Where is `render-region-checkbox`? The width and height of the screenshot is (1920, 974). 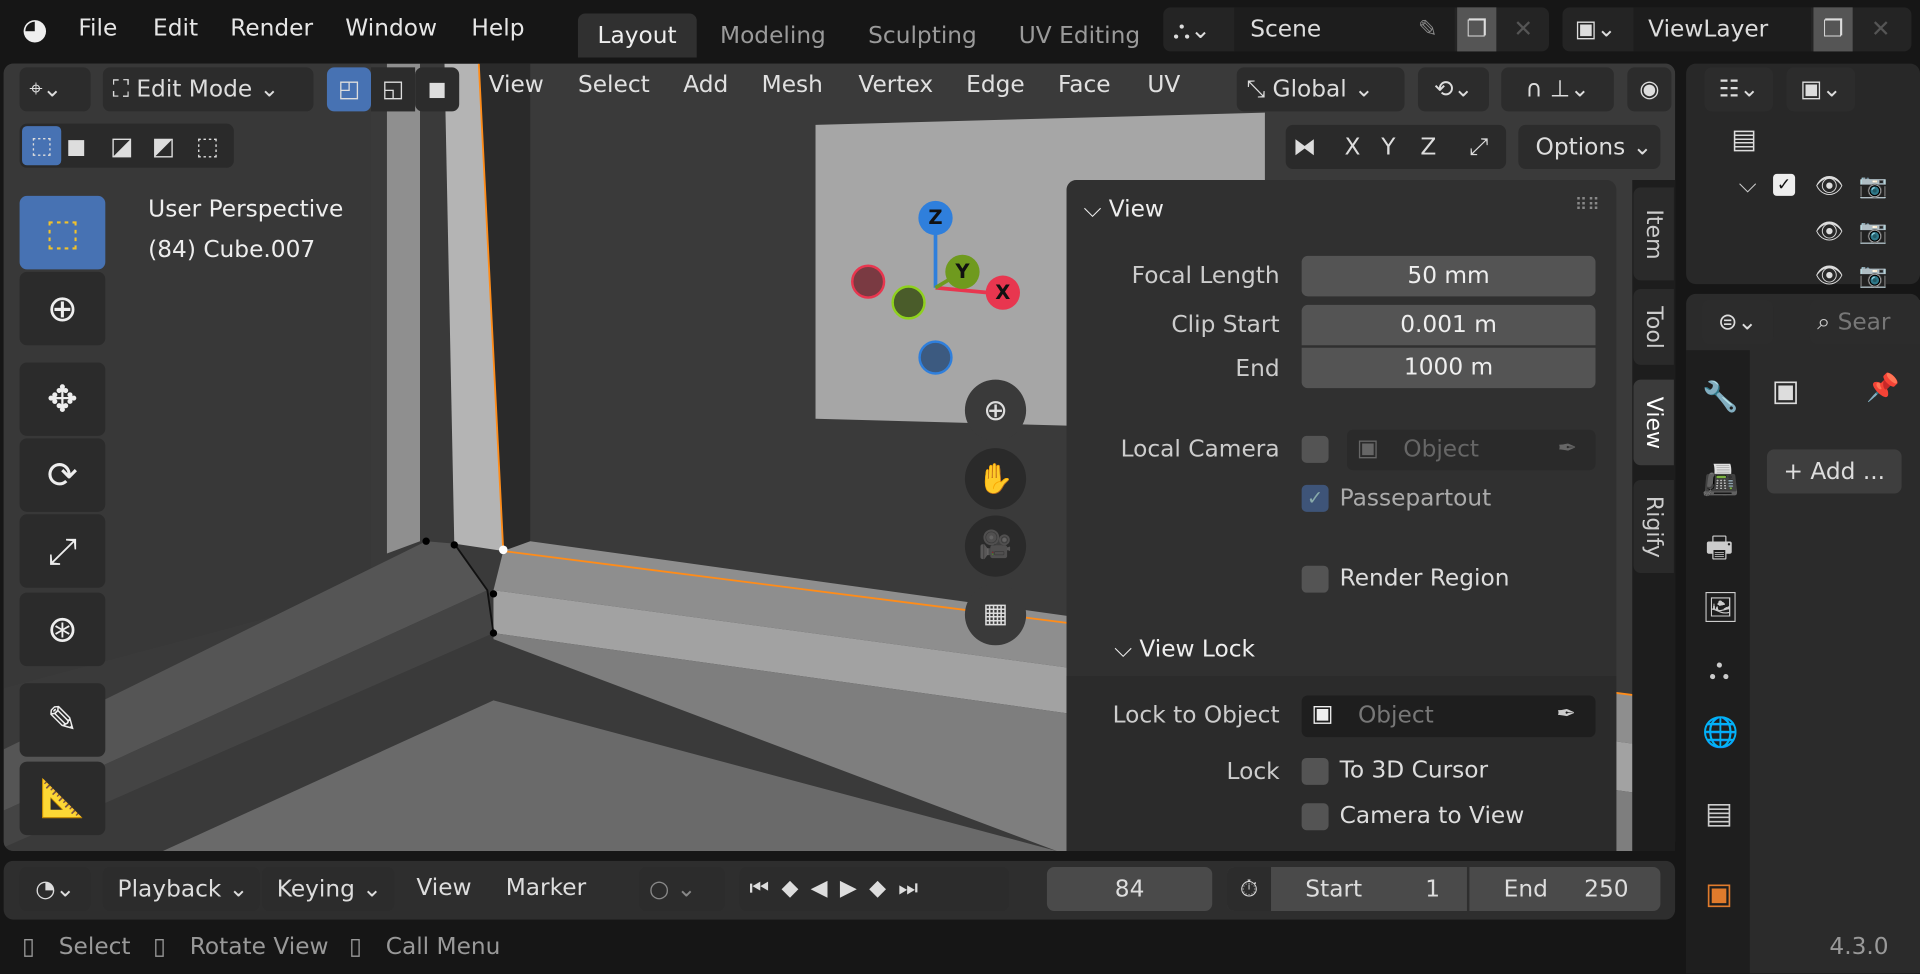
render-region-checkbox is located at coordinates (1315, 579).